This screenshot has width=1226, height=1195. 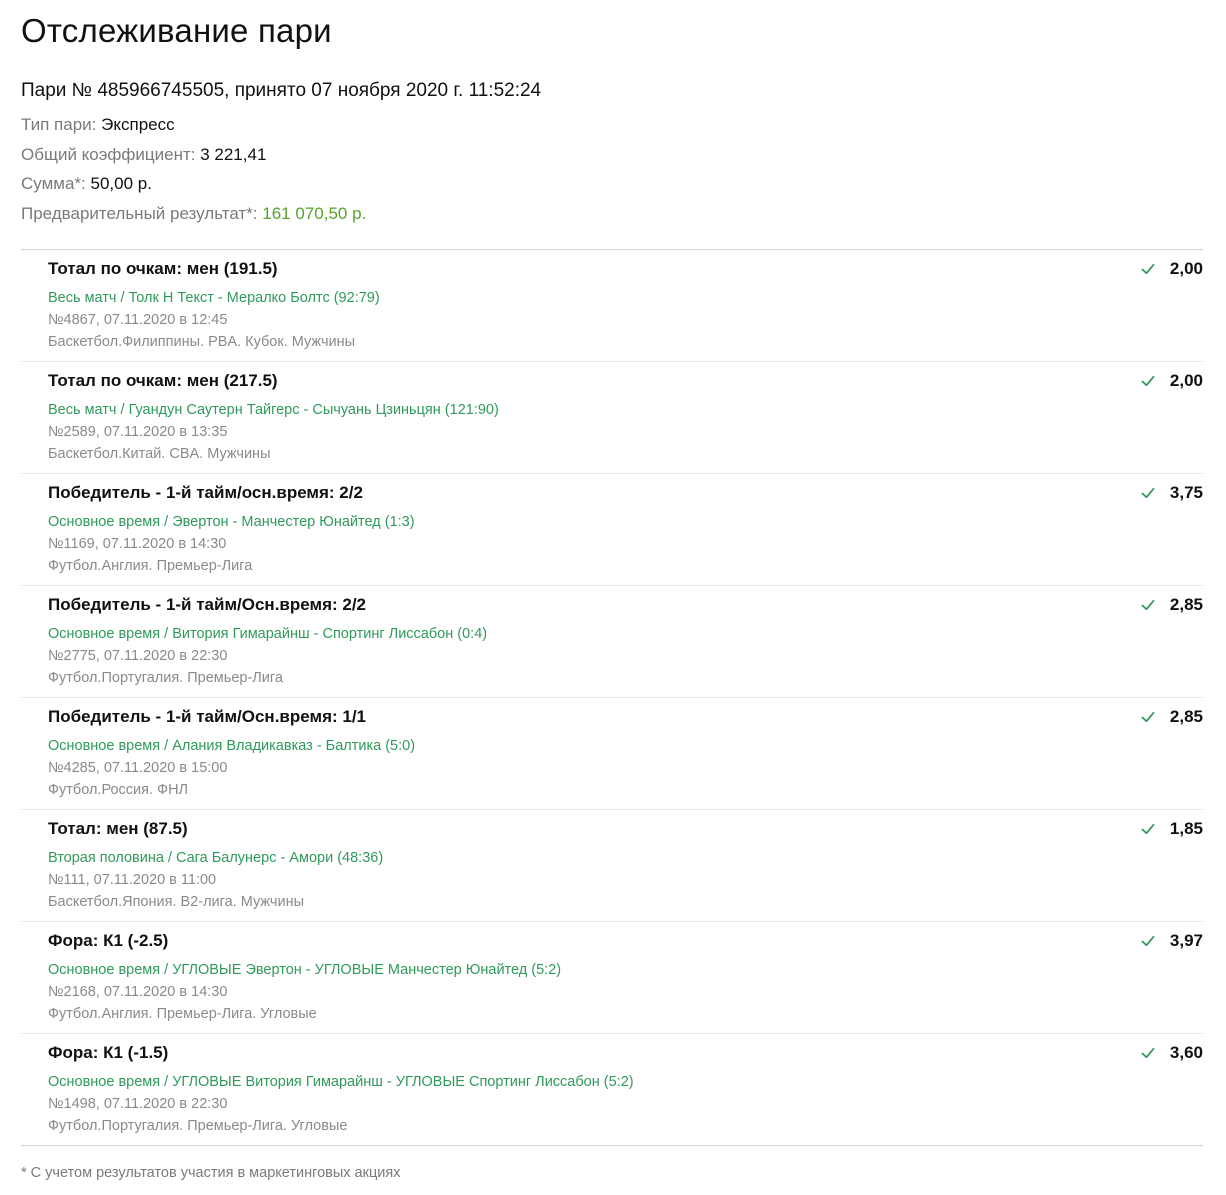 What do you see at coordinates (1186, 1052) in the screenshot?
I see `event-odds: 3,60` at bounding box center [1186, 1052].